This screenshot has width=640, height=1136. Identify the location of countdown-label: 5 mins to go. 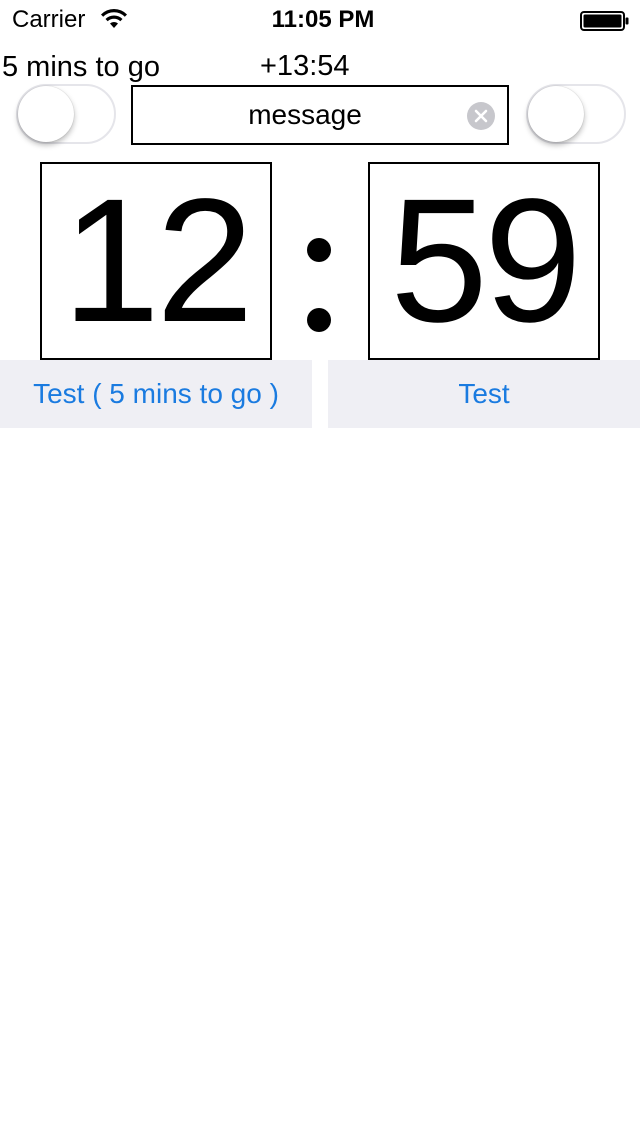
(81, 67).